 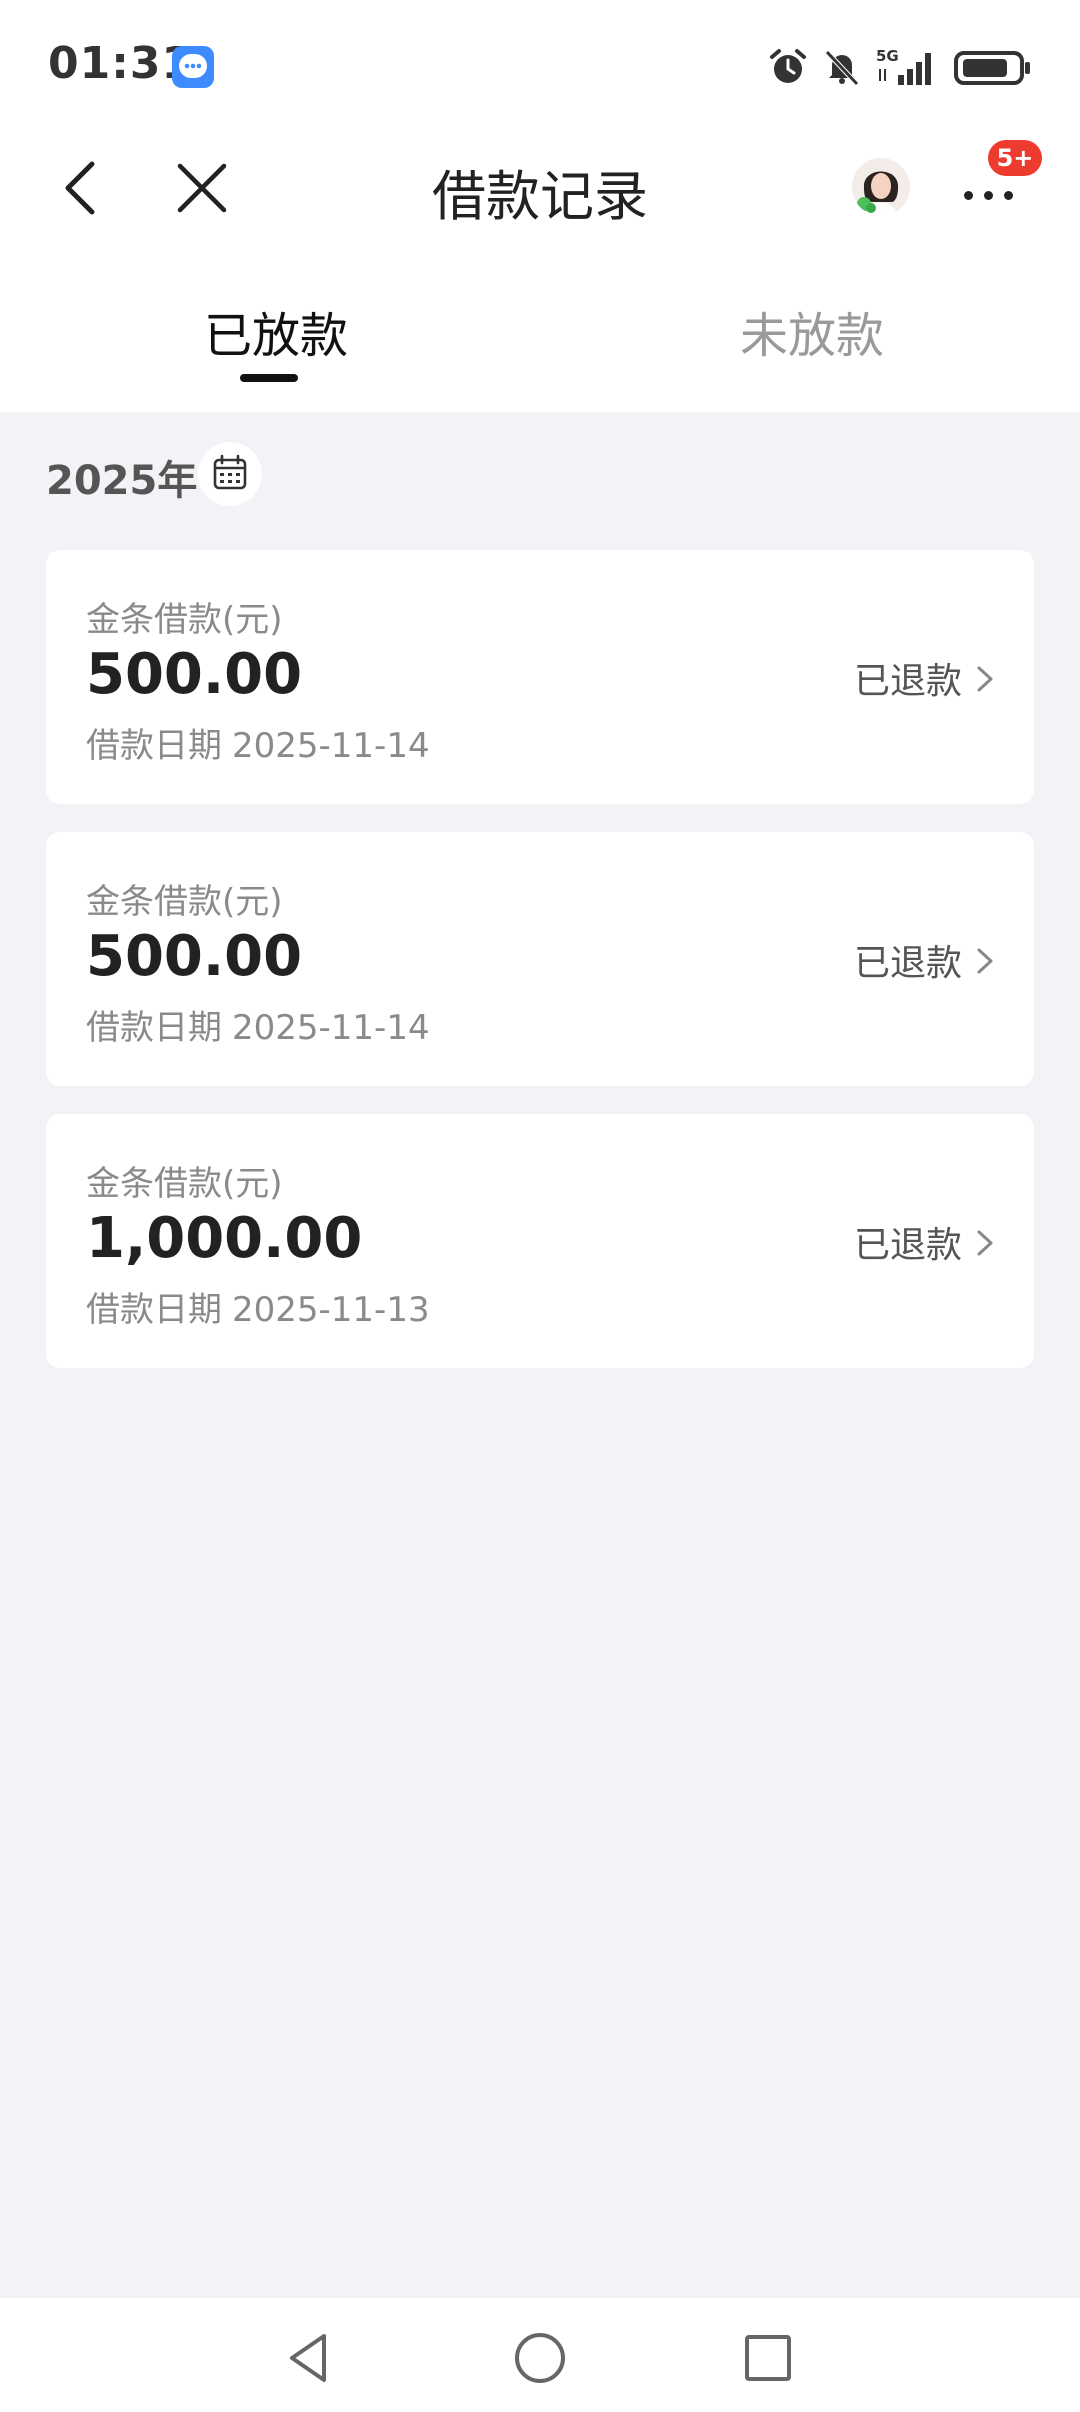 What do you see at coordinates (276, 331) in the screenshot?
I see `tab-disbursed: 已放款` at bounding box center [276, 331].